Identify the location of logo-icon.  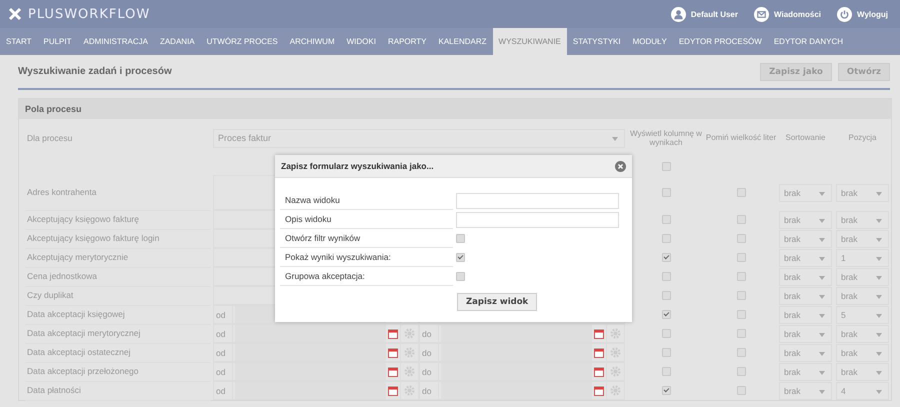
(15, 14).